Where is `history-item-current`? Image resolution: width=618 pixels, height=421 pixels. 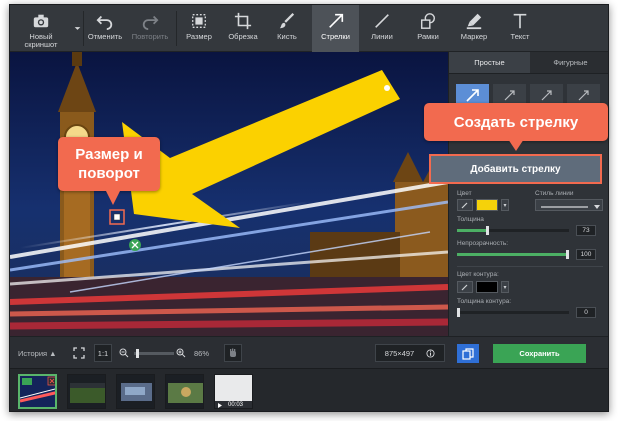
history-item-current is located at coordinates (37, 391).